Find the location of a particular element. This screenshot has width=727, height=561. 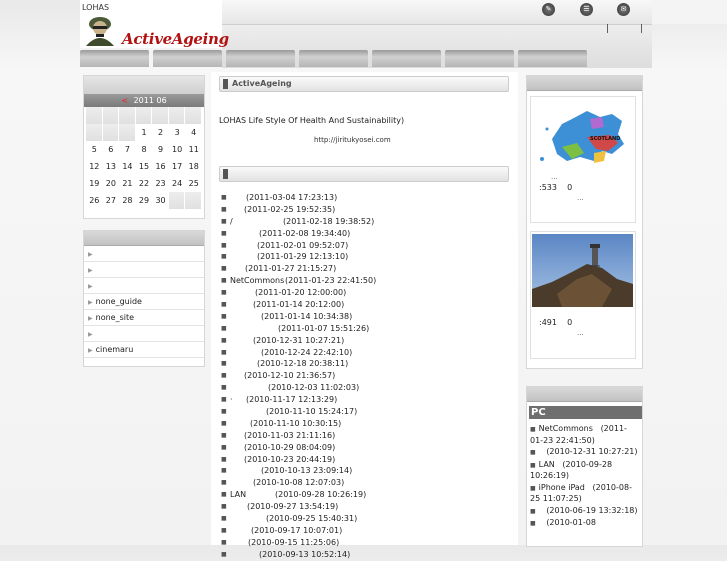

post-title: LAN is located at coordinates (238, 495).